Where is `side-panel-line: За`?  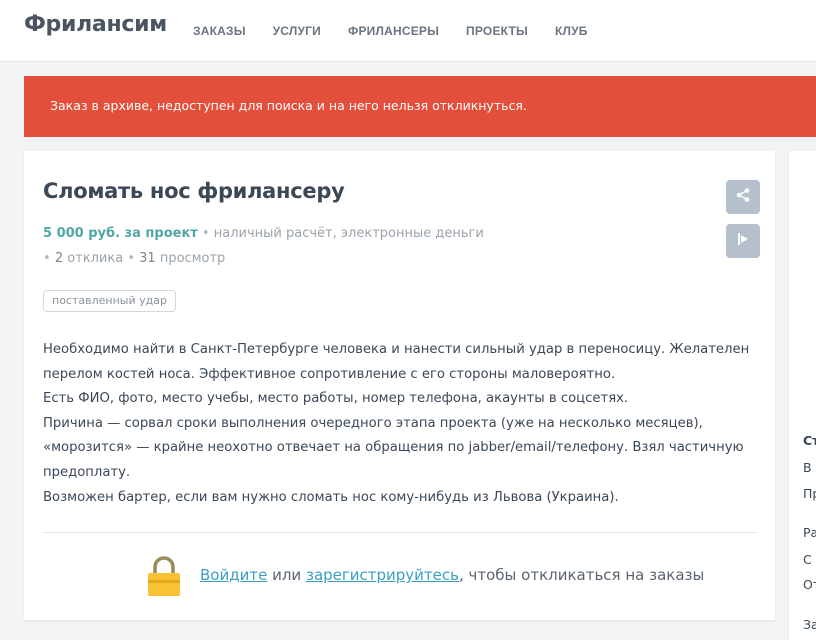
side-panel-line: За is located at coordinates (809, 624).